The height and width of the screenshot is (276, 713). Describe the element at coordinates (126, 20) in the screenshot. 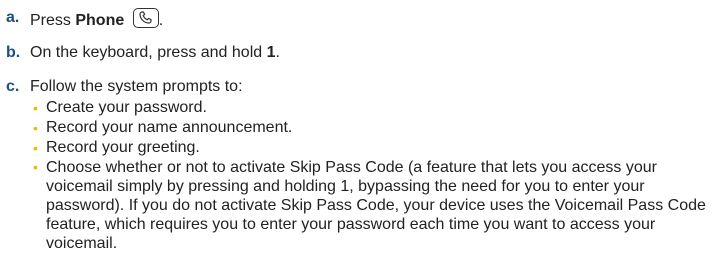

I see `step-text-spacer` at that location.